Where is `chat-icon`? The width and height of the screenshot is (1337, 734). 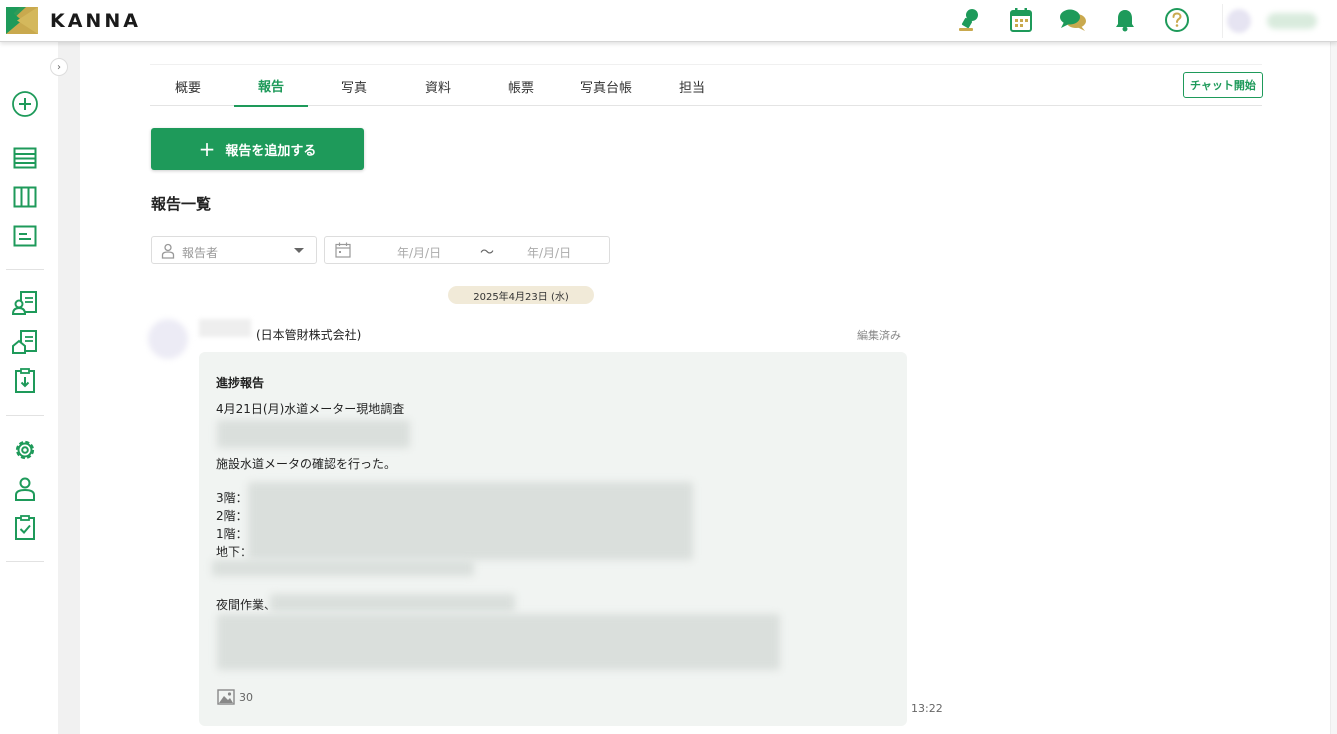 chat-icon is located at coordinates (1073, 20).